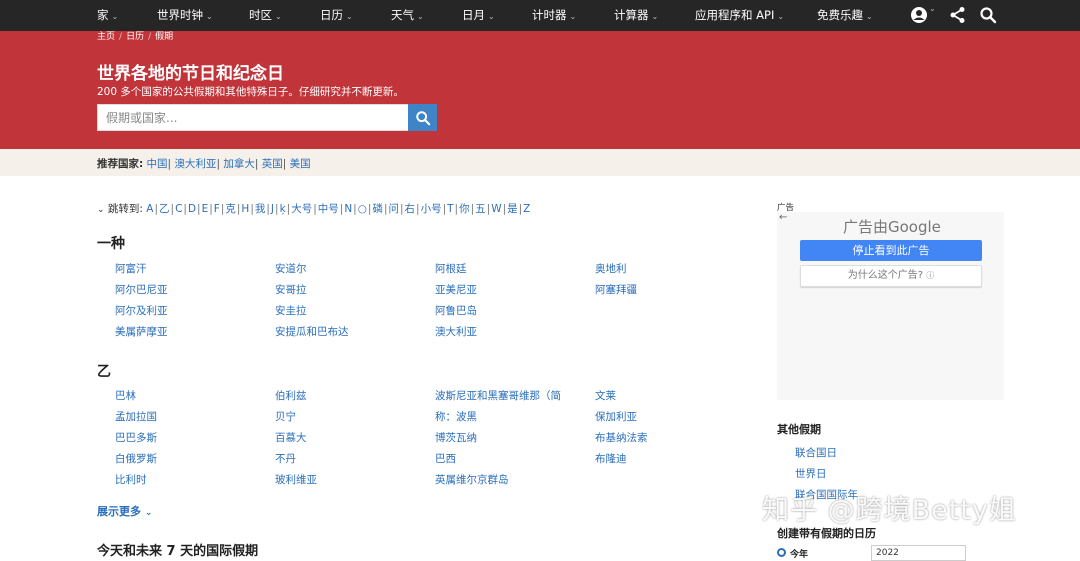 Image resolution: width=1080 pixels, height=561 pixels. I want to click on nav-item-home: 家 ⌄, so click(107, 15).